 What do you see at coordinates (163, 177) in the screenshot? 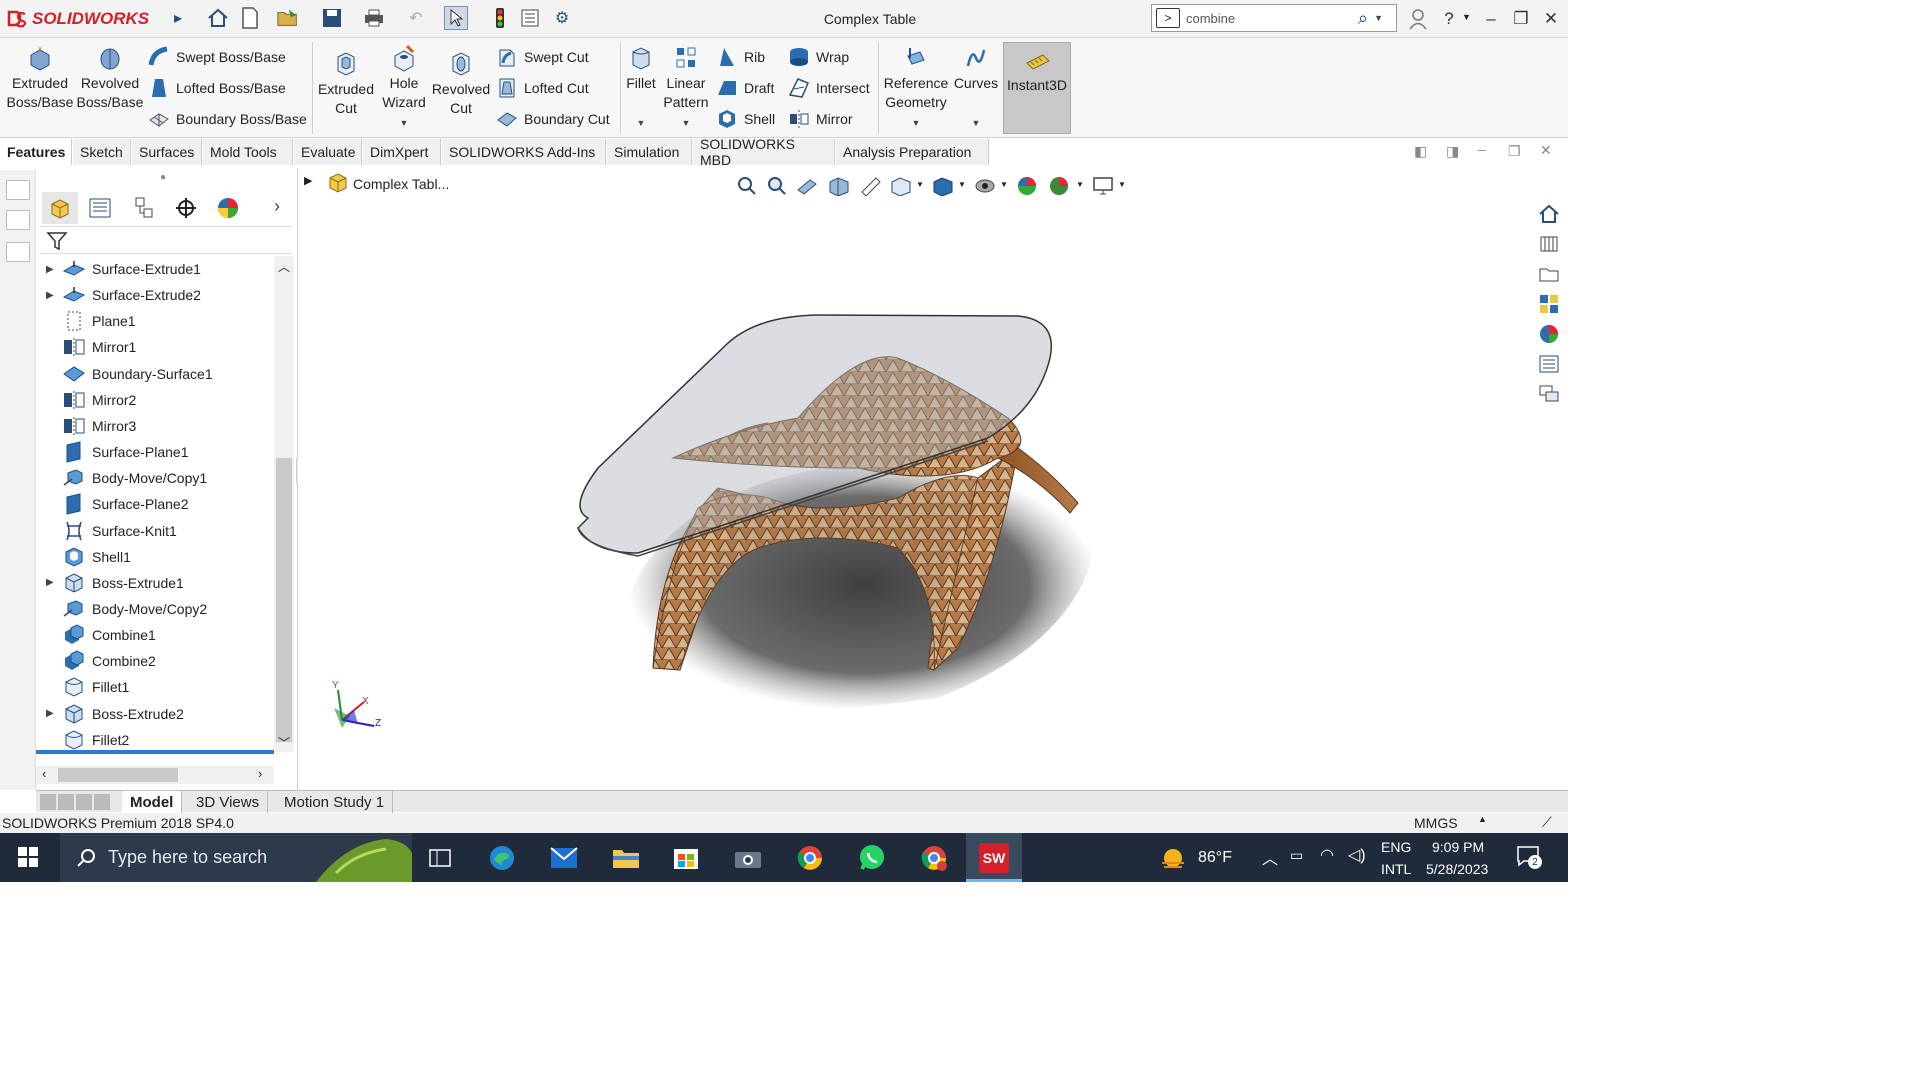
I see `panel-grip-icon: ●` at bounding box center [163, 177].